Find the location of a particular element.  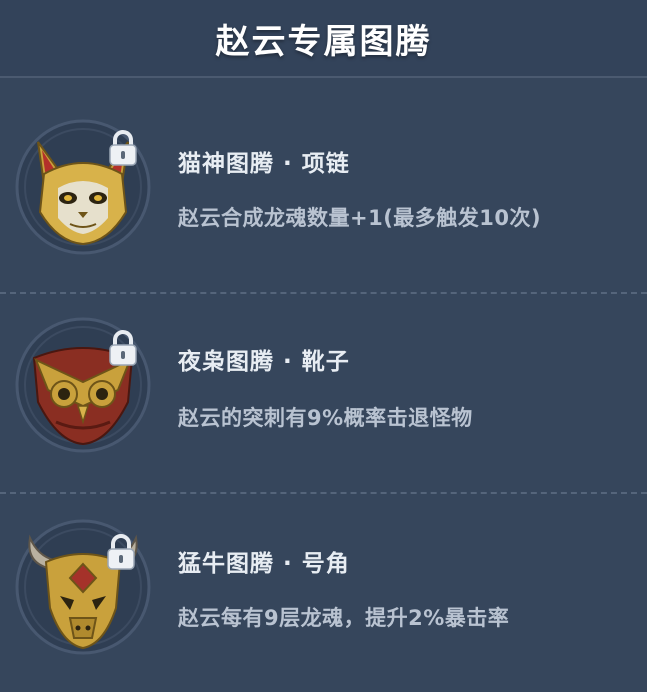

totem-name: 夜枭图腾 · 靴子 is located at coordinates (264, 362).